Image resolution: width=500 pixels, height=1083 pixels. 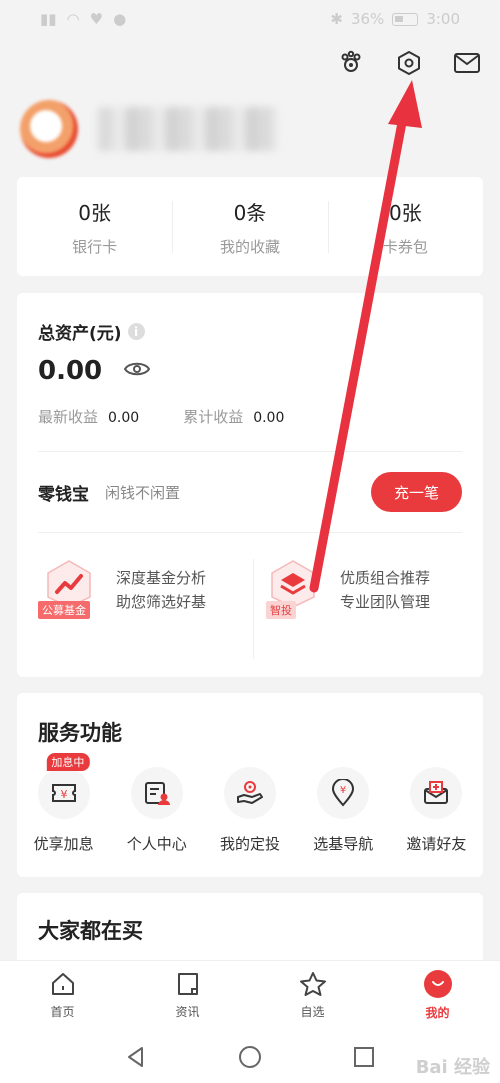 What do you see at coordinates (312, 1012) in the screenshot?
I see `nav-label: 自选` at bounding box center [312, 1012].